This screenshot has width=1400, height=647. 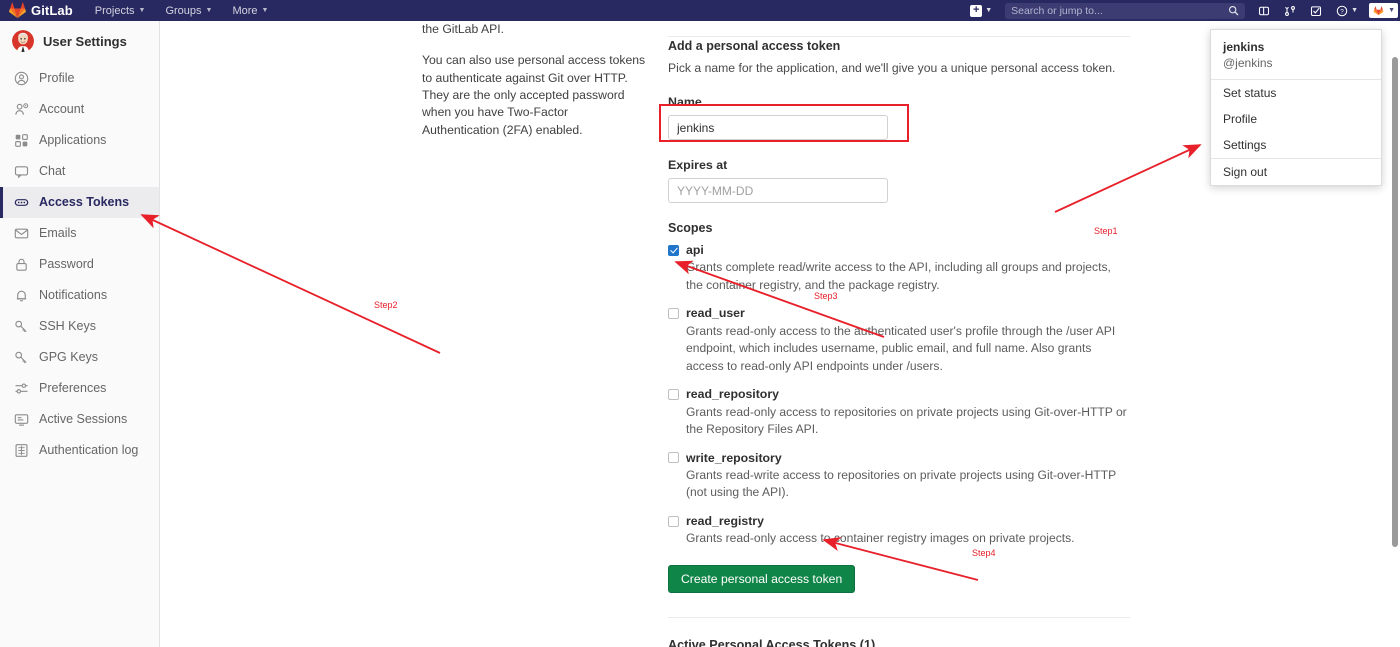 I want to click on sidebar-item-access-tokens: Access Tokens, so click(x=79, y=202).